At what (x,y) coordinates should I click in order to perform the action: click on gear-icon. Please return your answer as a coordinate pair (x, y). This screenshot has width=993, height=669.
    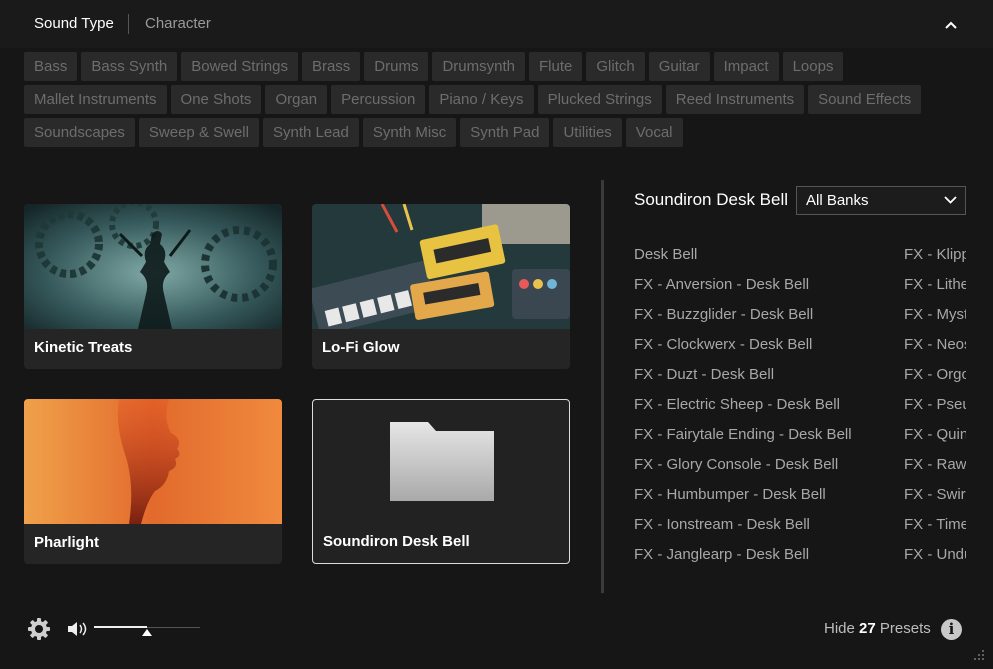
    Looking at the image, I should click on (39, 629).